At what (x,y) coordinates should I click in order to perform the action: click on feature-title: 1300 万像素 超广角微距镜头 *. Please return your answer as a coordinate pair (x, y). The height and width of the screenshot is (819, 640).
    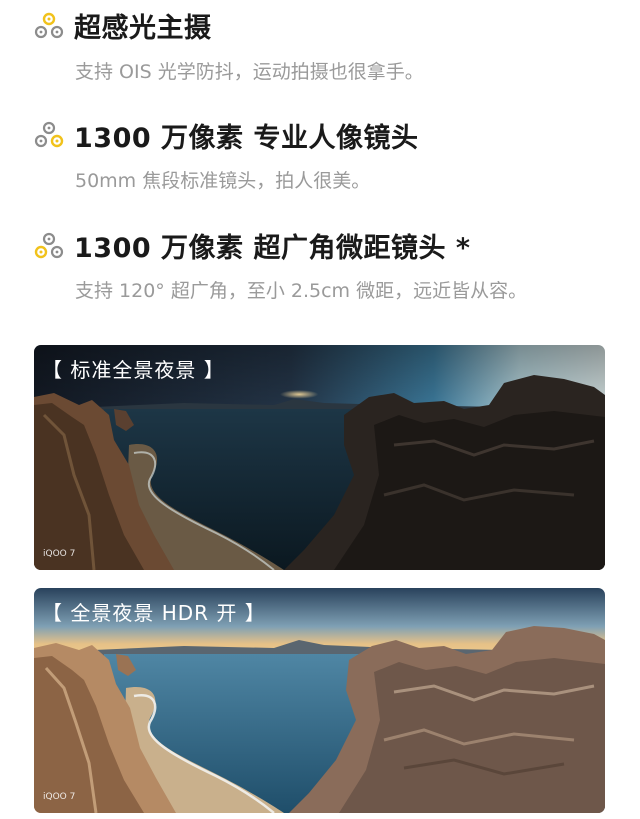
    Looking at the image, I should click on (272, 248).